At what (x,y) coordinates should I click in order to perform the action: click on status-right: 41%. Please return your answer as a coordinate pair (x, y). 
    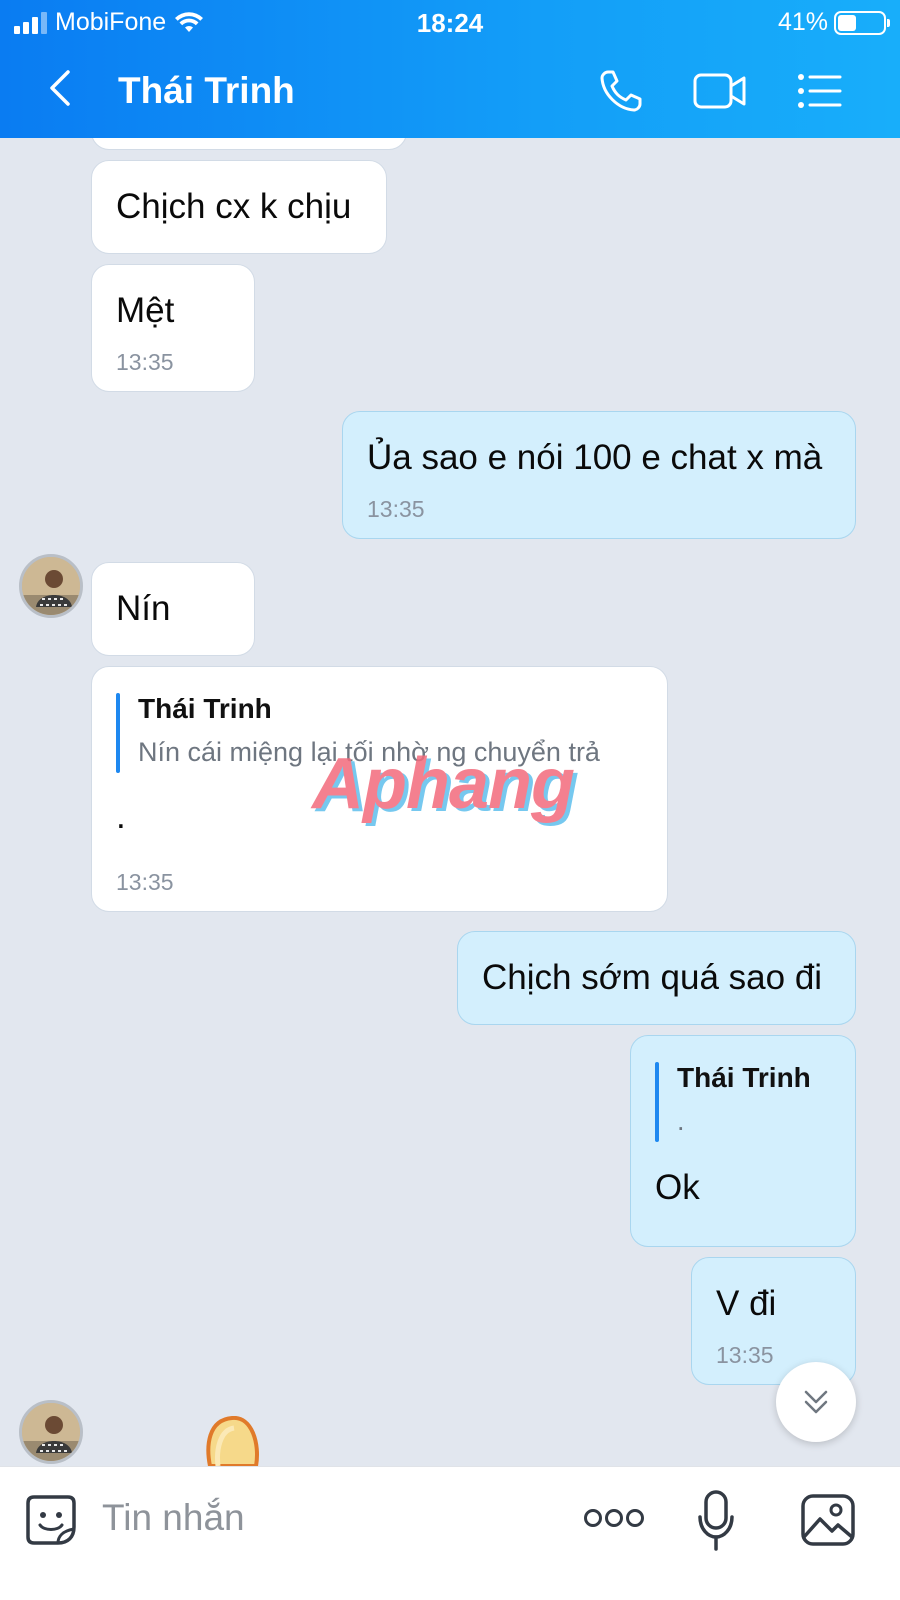
    Looking at the image, I should click on (833, 22).